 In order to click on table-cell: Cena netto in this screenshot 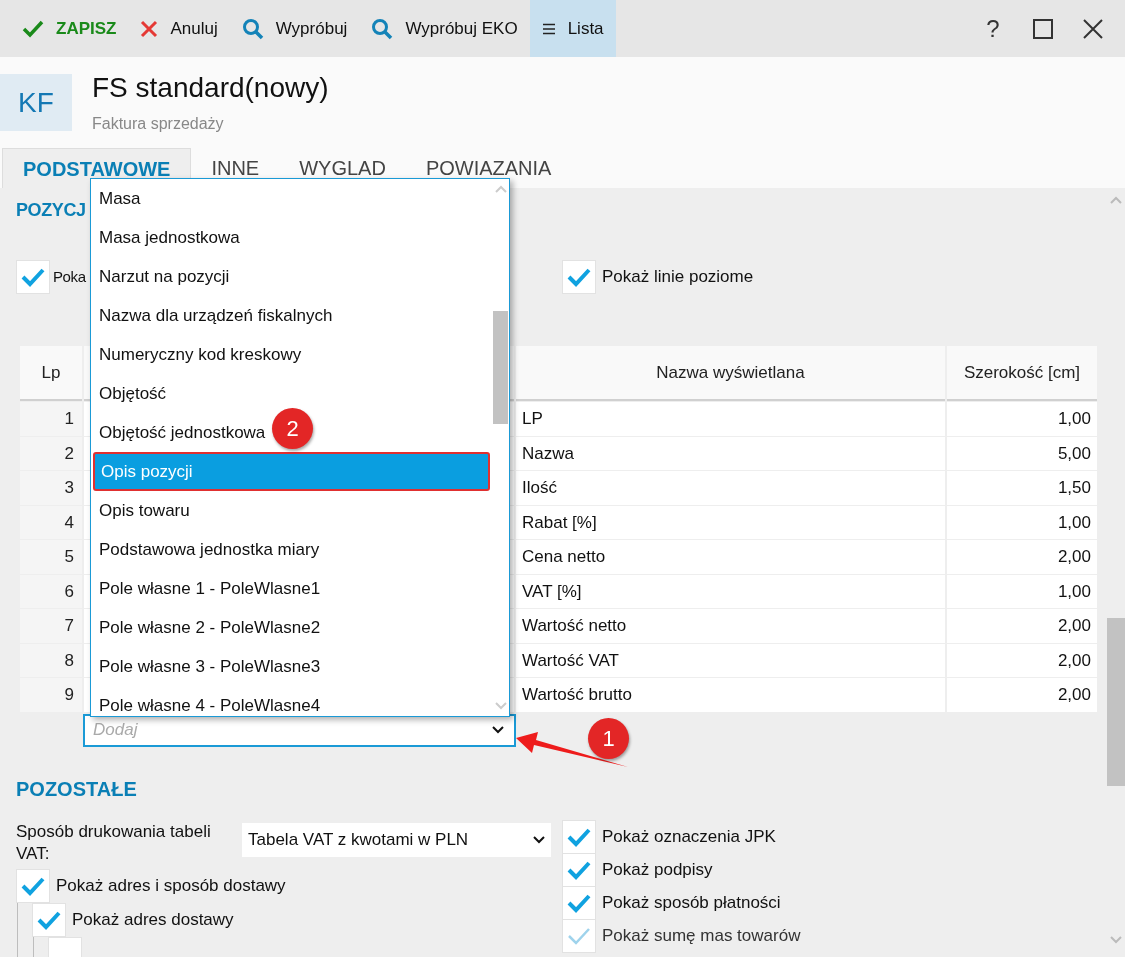, I will do `click(730, 557)`.